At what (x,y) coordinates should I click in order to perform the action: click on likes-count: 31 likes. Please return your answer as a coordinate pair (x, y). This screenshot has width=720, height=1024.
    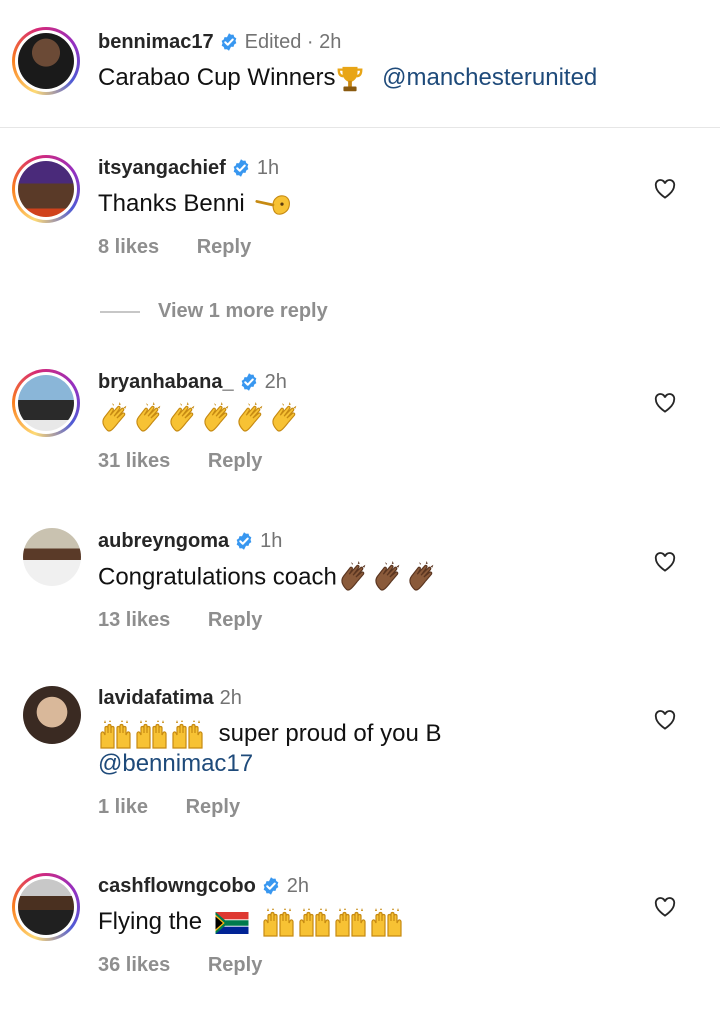
    Looking at the image, I should click on (134, 461).